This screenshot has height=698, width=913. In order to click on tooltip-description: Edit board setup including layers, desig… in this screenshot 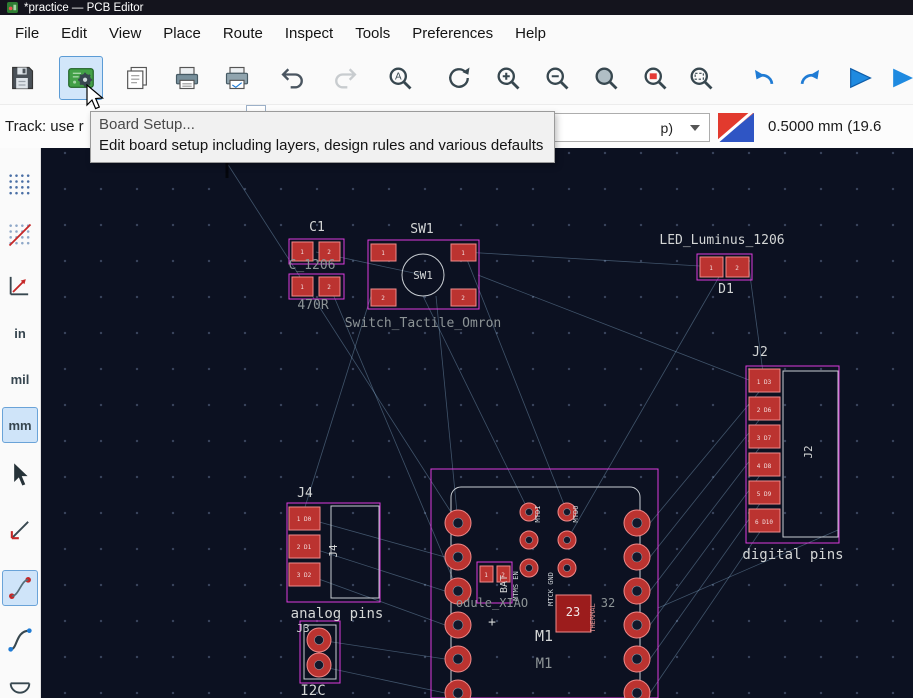, I will do `click(321, 145)`.